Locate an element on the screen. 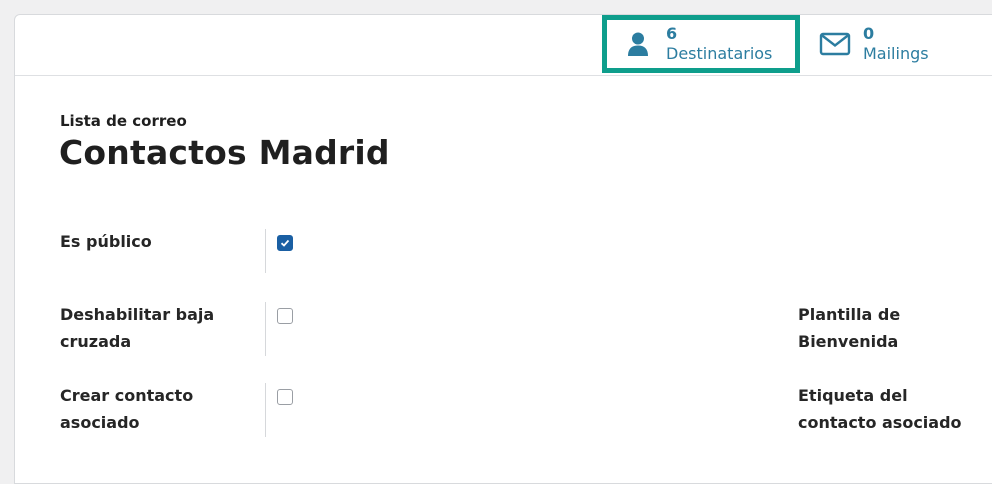  mailings-smart-button: 0 Mailings is located at coordinates (880, 44).